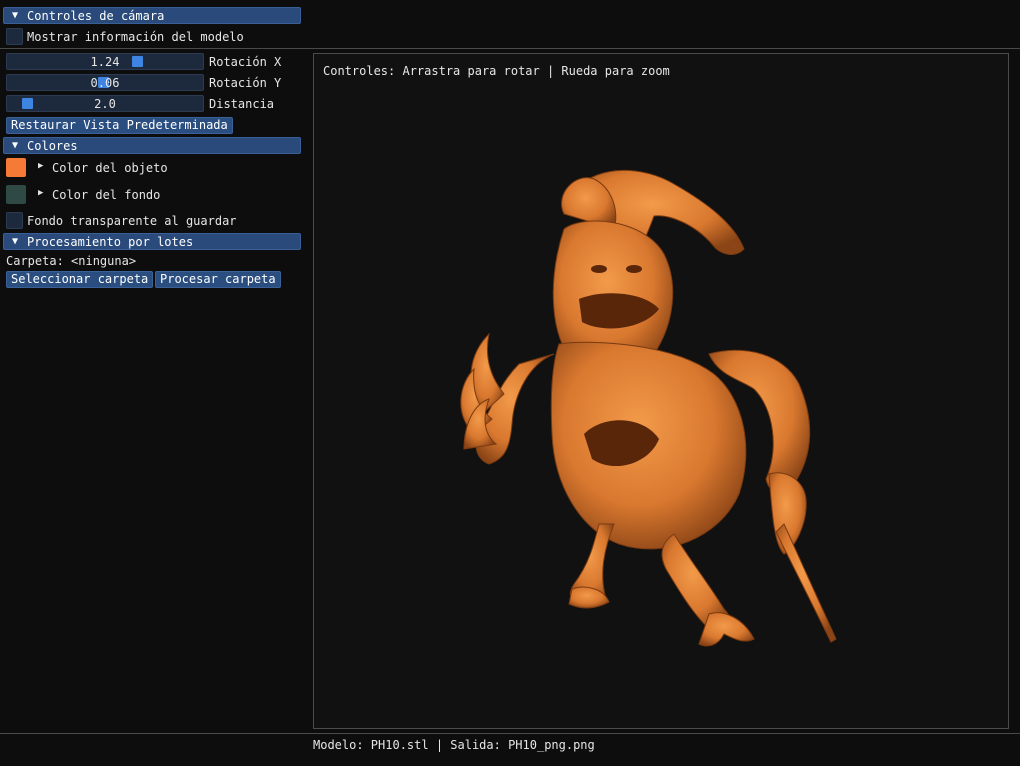 The height and width of the screenshot is (766, 1020). Describe the element at coordinates (16, 194) in the screenshot. I see `background-color-swatch` at that location.